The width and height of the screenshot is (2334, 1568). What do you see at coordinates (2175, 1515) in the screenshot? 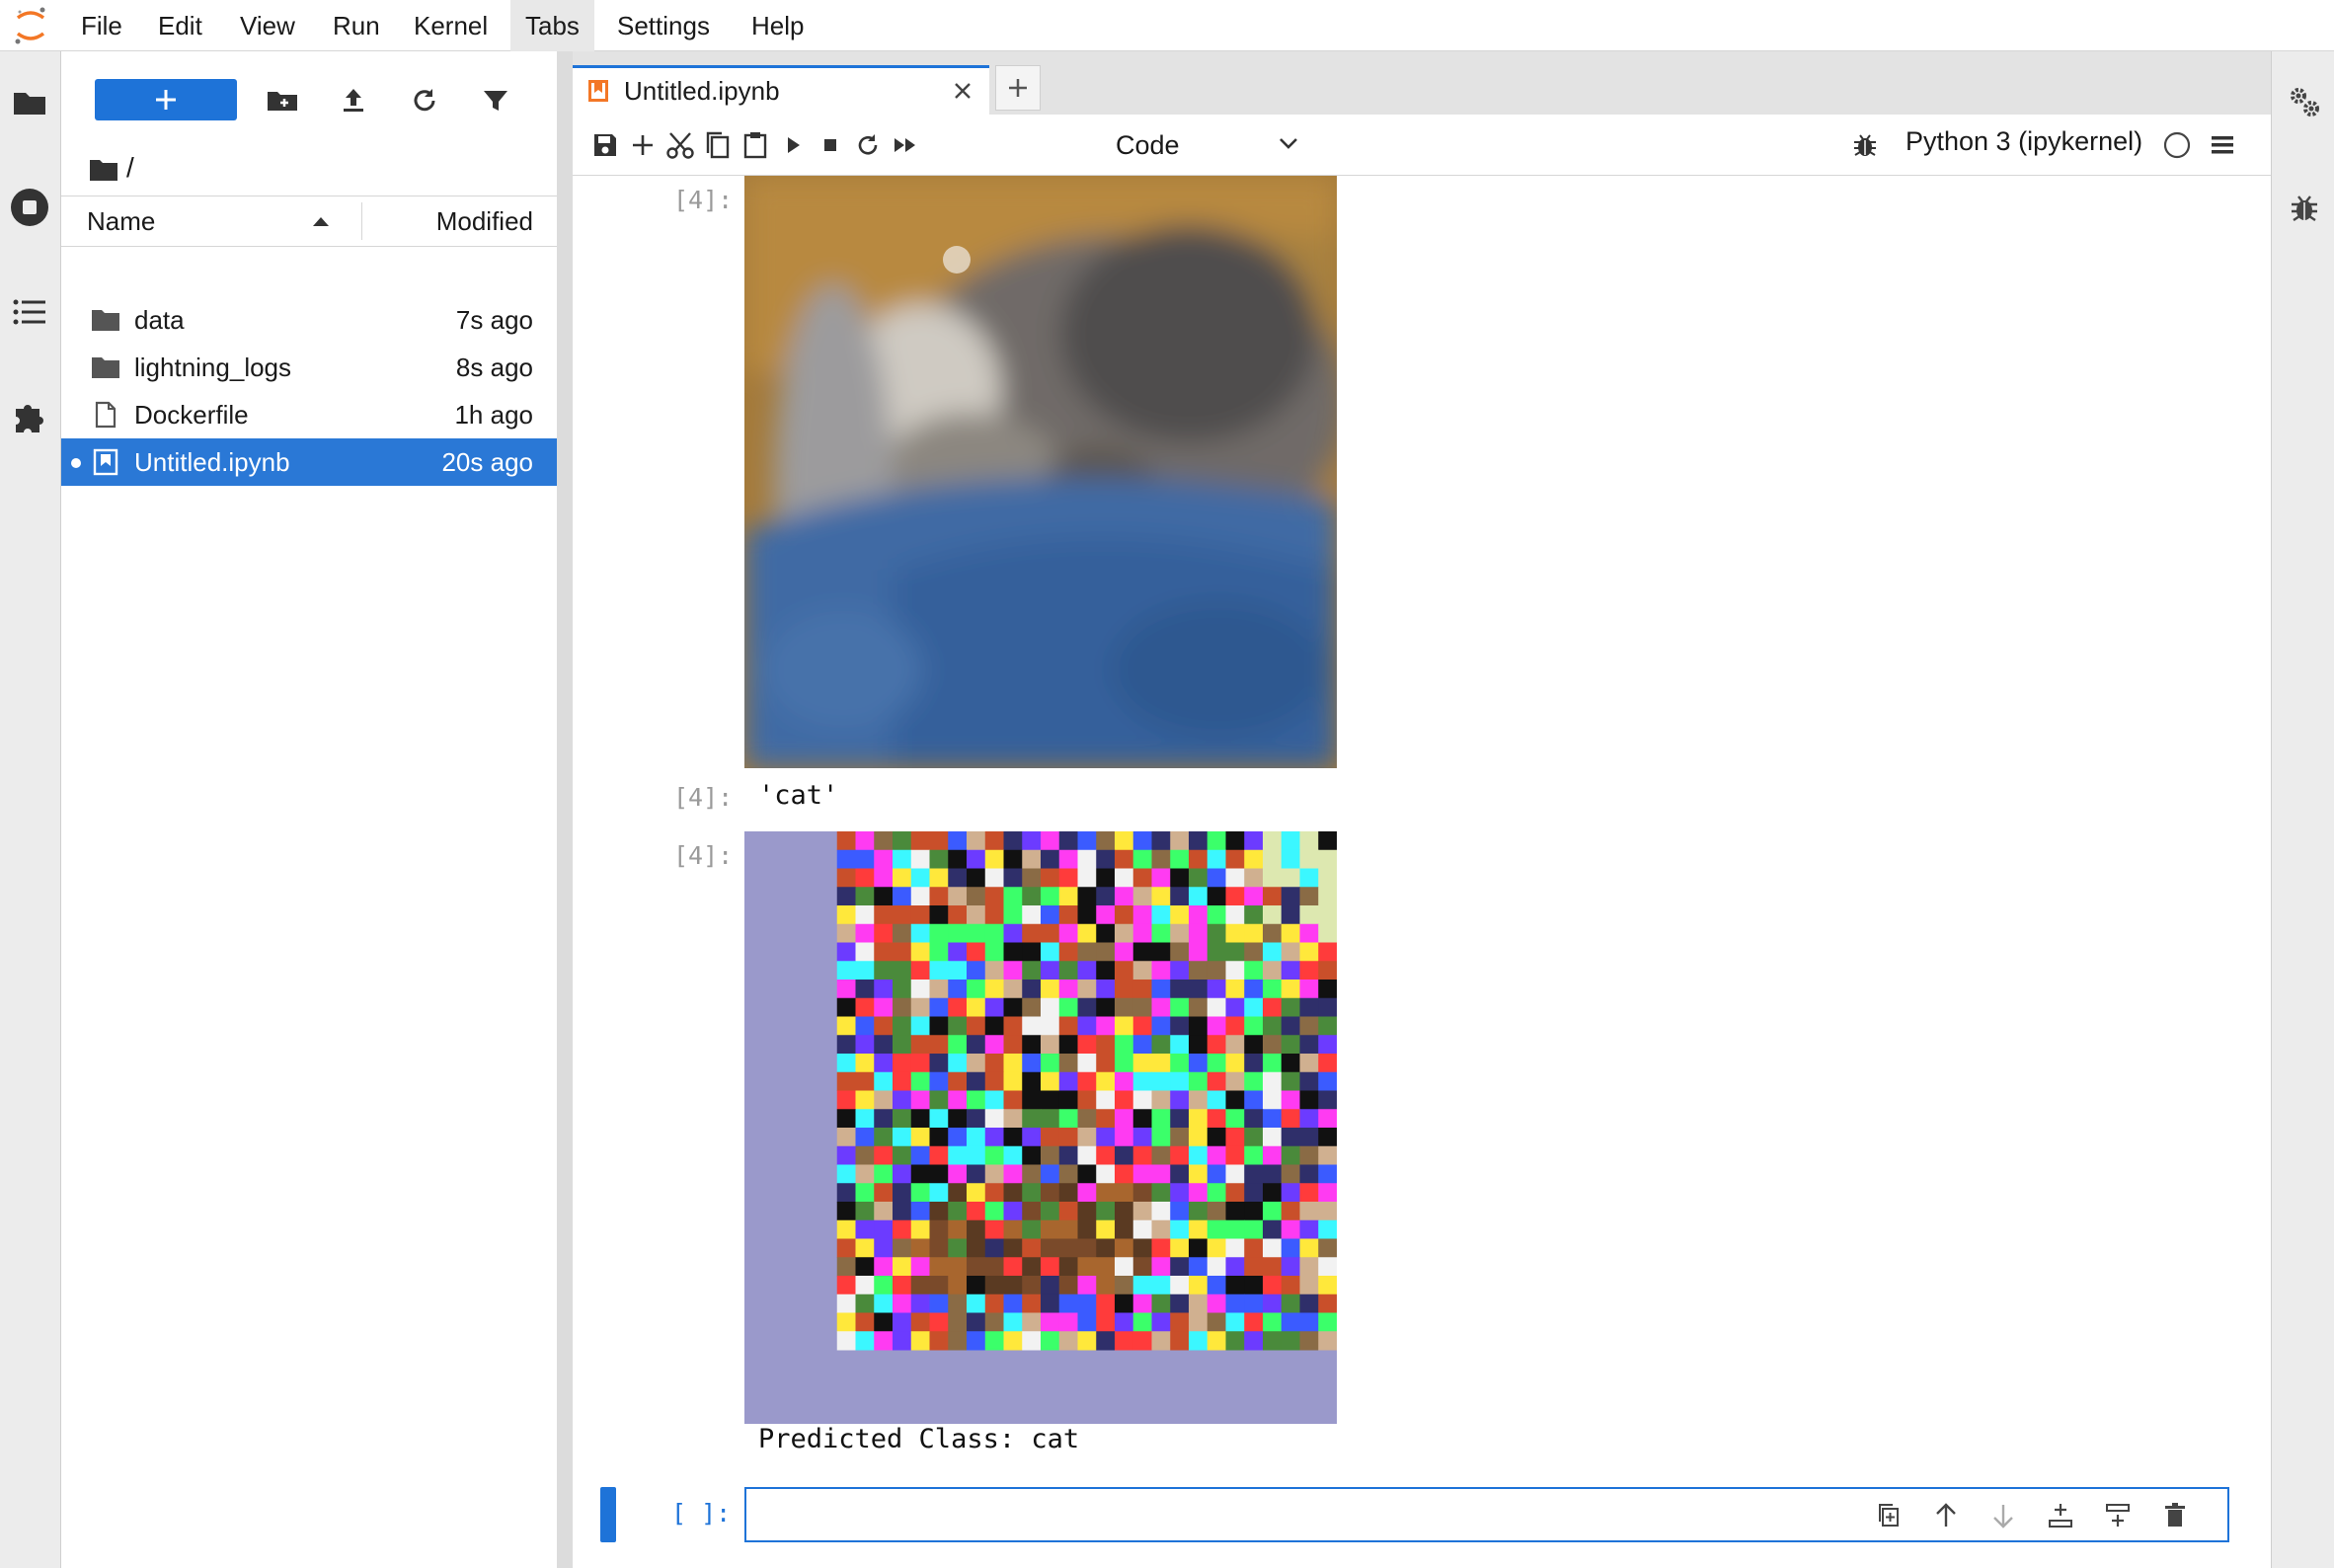
I see `delete-cell-trash-icon` at bounding box center [2175, 1515].